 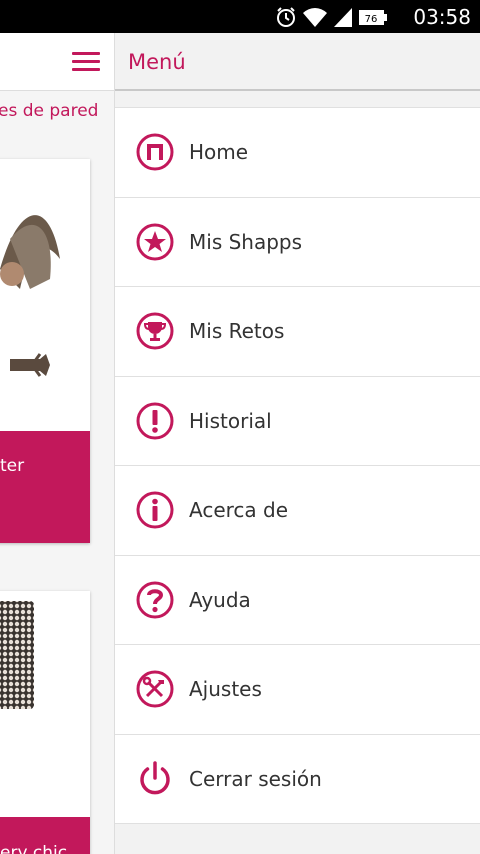 I want to click on question-icon, so click(x=155, y=600).